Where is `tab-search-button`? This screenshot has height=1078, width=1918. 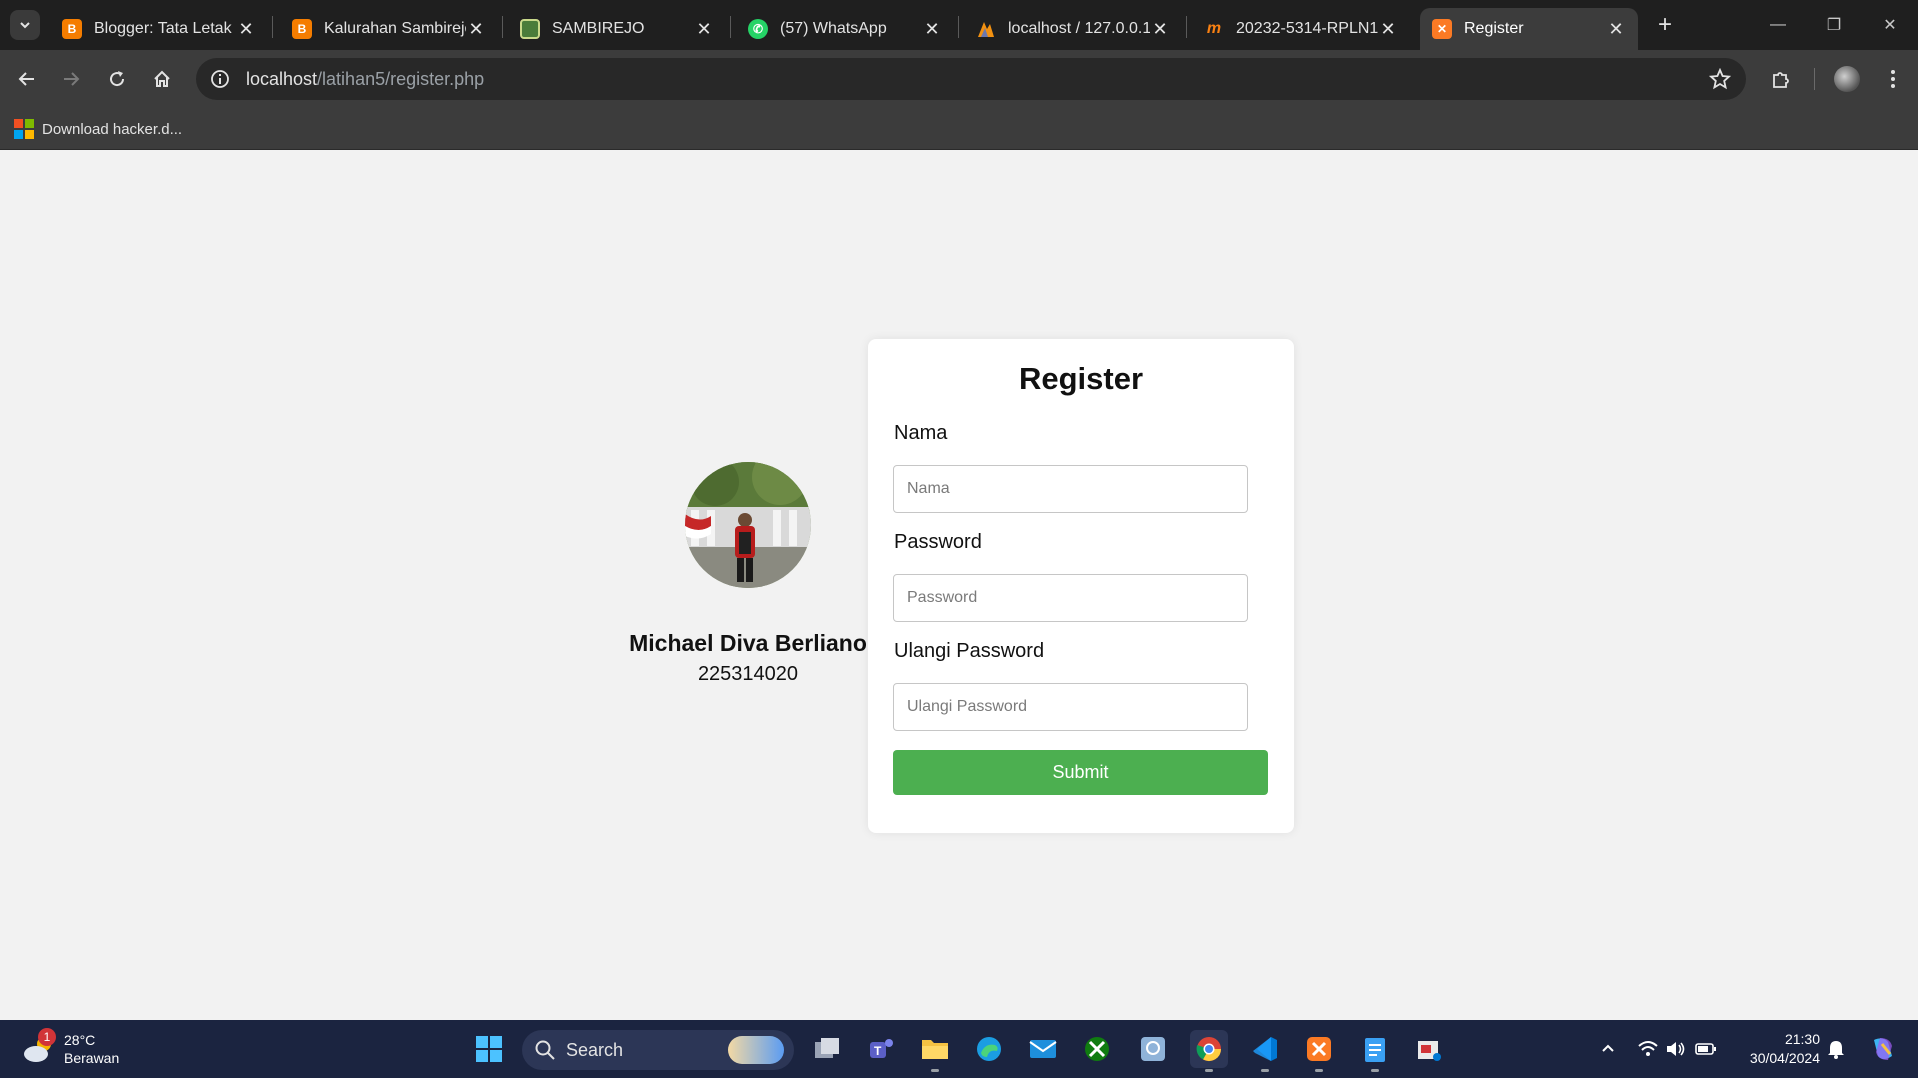 tab-search-button is located at coordinates (25, 25).